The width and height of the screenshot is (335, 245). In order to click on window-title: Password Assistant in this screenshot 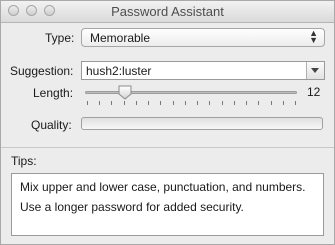, I will do `click(167, 11)`.